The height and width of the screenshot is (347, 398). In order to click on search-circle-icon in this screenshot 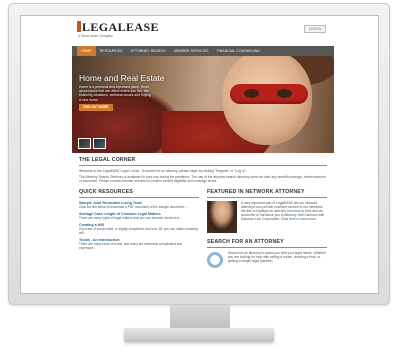, I will do `click(215, 259)`.